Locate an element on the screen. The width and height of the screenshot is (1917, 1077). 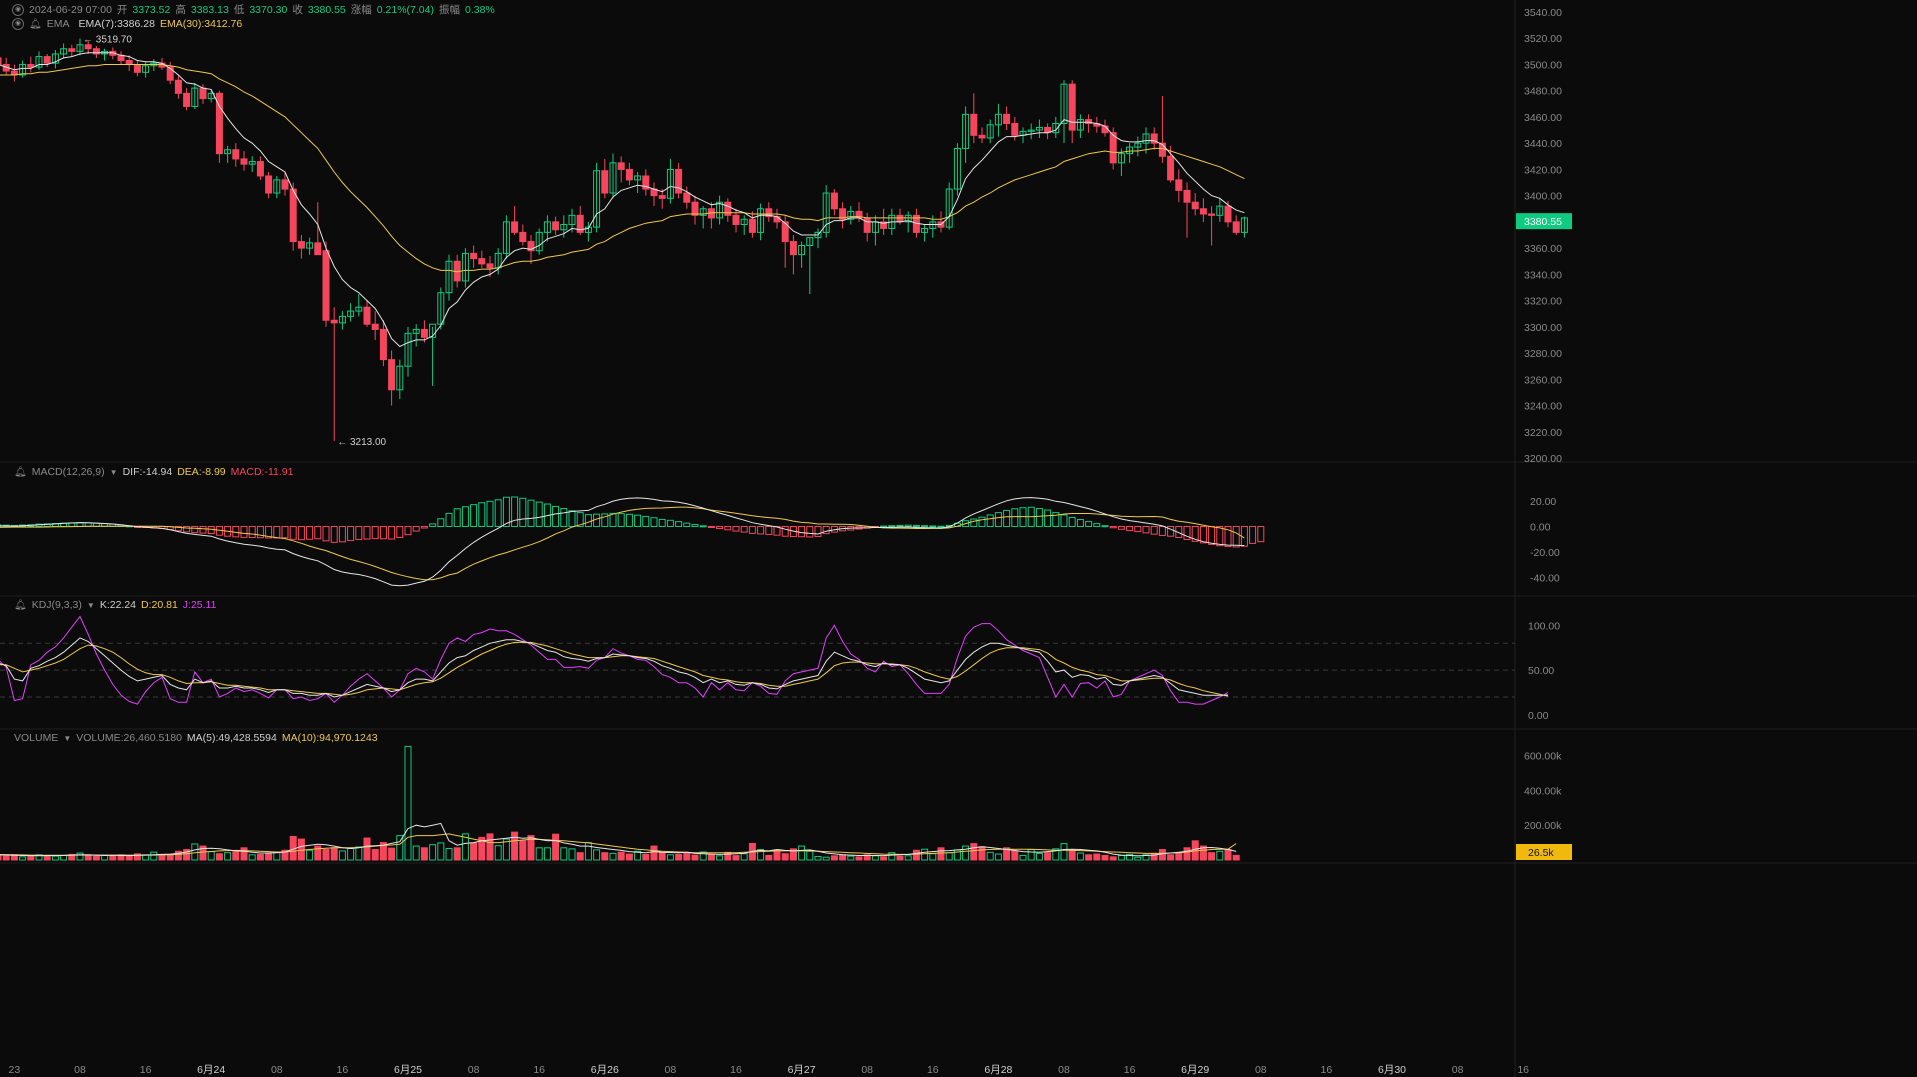
volume-panel is located at coordinates (620, 803).